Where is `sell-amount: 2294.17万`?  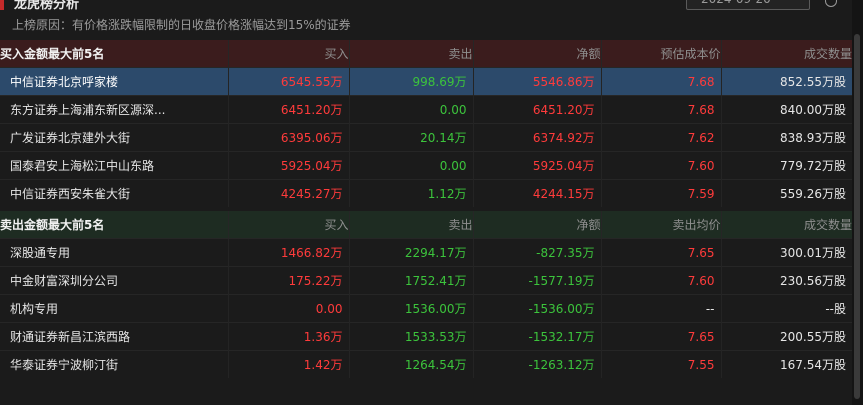
sell-amount: 2294.17万 is located at coordinates (410, 252).